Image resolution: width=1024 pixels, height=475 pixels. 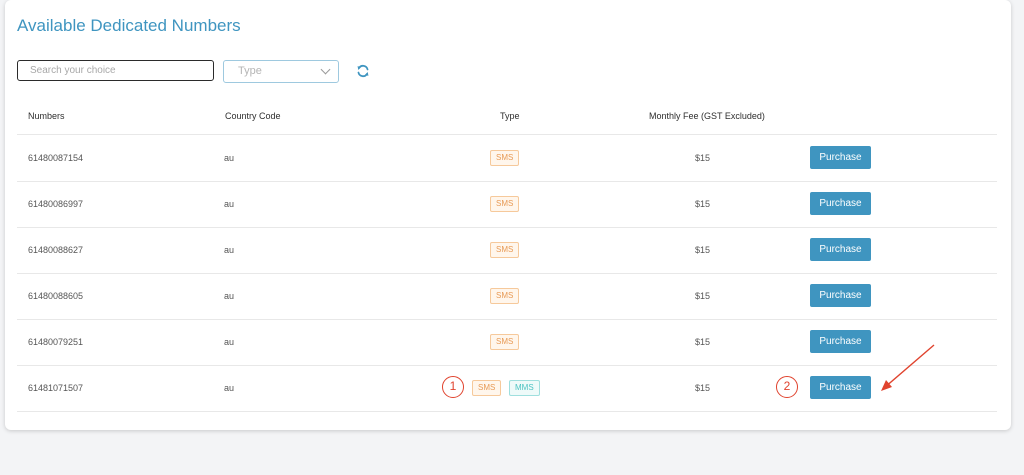 What do you see at coordinates (56, 388) in the screenshot?
I see `number-cell: 61481071507` at bounding box center [56, 388].